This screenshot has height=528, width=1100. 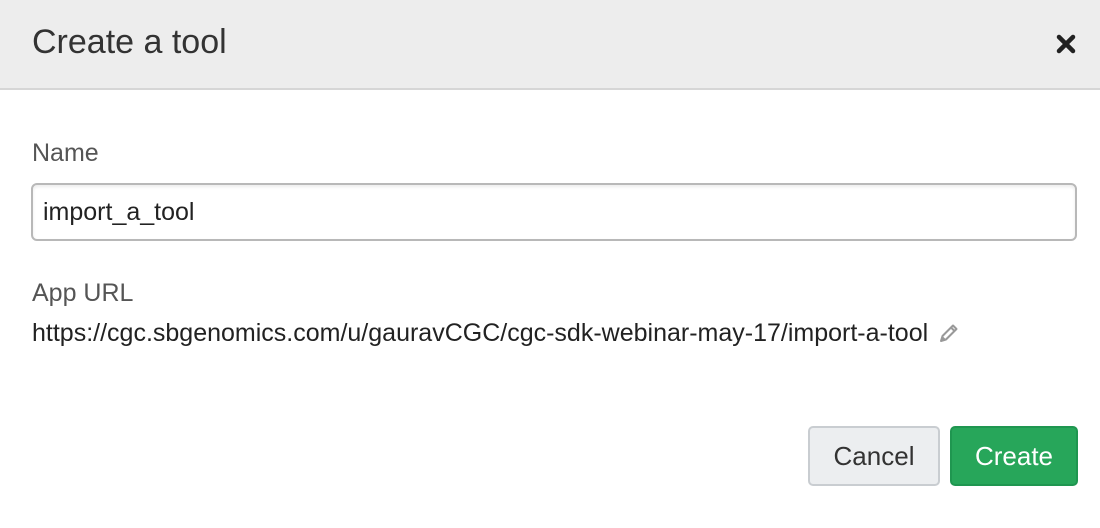 What do you see at coordinates (129, 42) in the screenshot?
I see `dialog-title: Create a tool` at bounding box center [129, 42].